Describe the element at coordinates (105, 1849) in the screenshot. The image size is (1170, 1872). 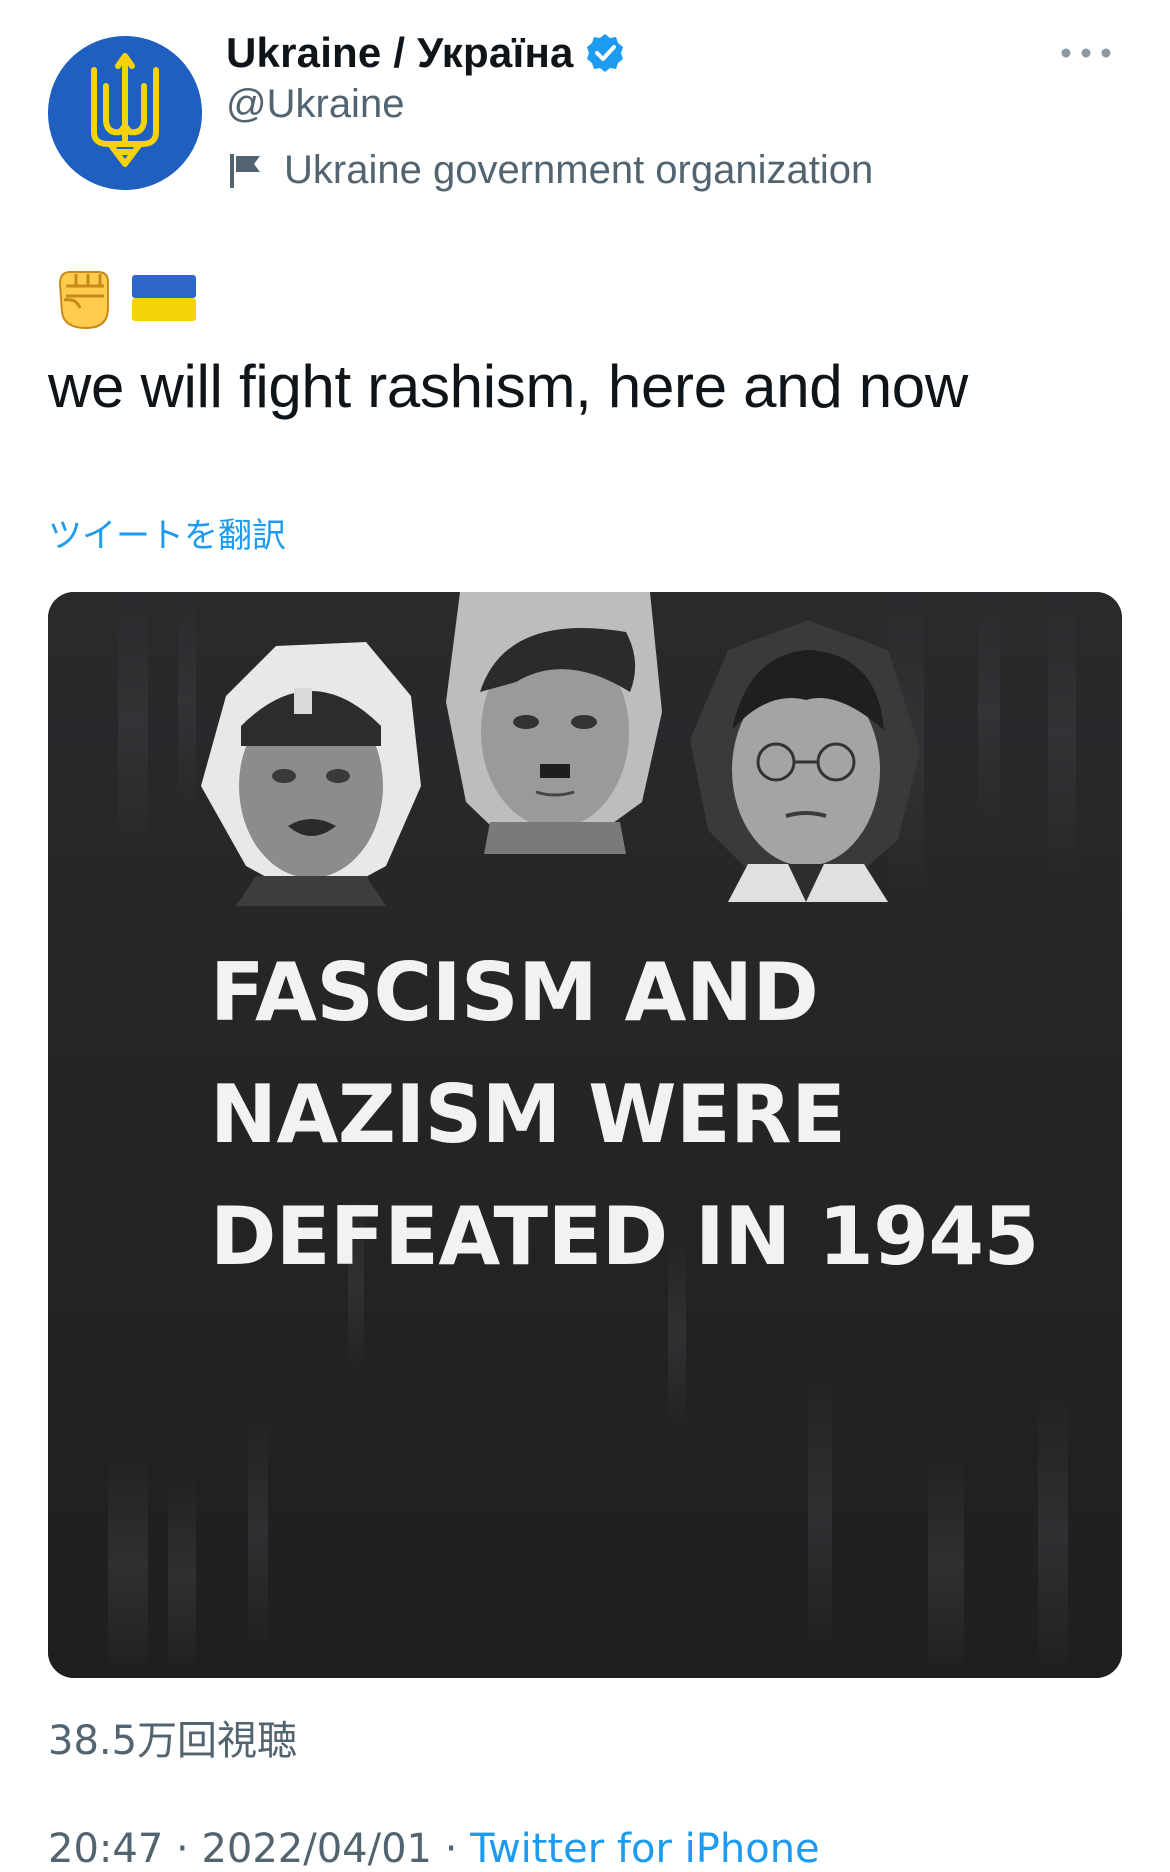
I see `tweet-time: 20:47` at that location.